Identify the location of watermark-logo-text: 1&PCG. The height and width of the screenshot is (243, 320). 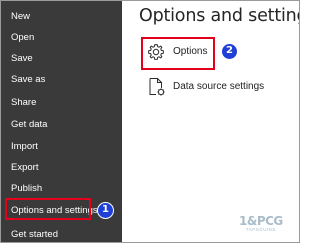
(261, 221).